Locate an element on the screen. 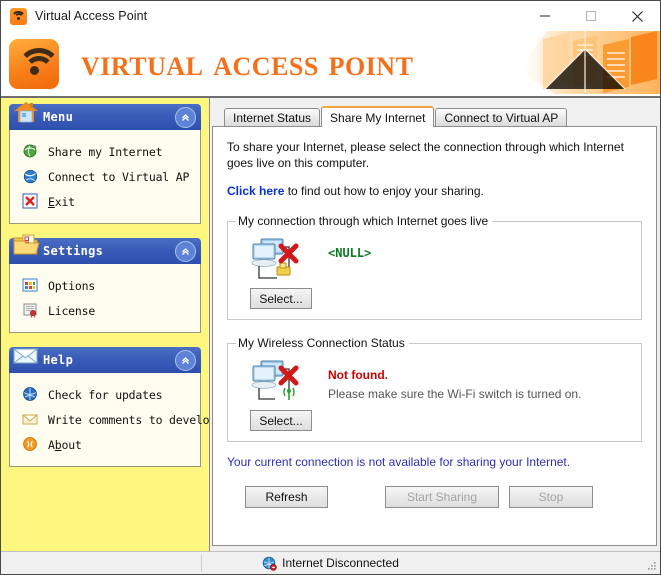 The width and height of the screenshot is (661, 575). status-message: Internet Disconnected is located at coordinates (330, 563).